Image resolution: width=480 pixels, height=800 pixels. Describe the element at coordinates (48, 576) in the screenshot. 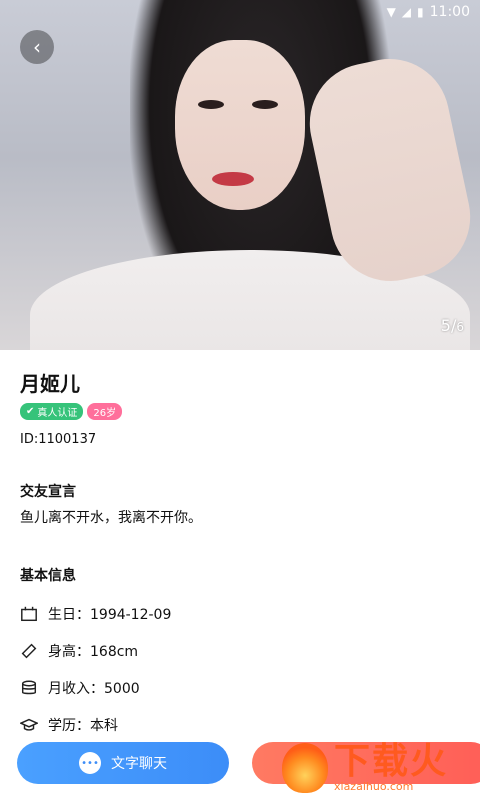

I see `basic-info-title: 基本信息` at that location.